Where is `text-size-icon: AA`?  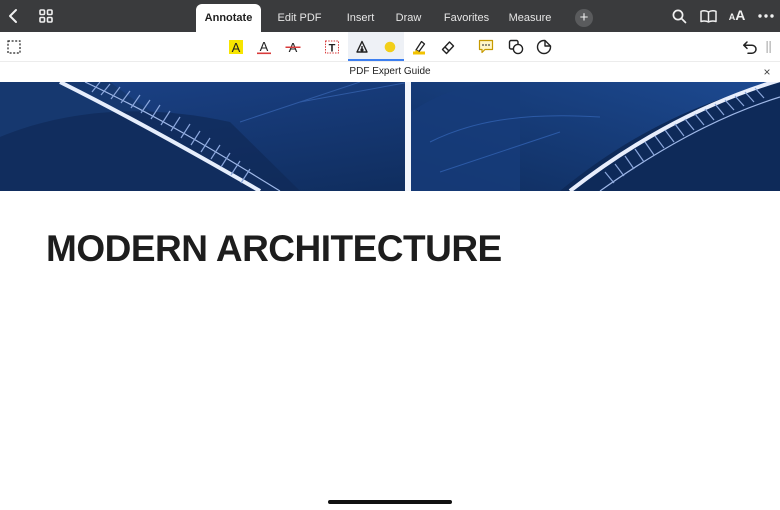 text-size-icon: AA is located at coordinates (737, 16).